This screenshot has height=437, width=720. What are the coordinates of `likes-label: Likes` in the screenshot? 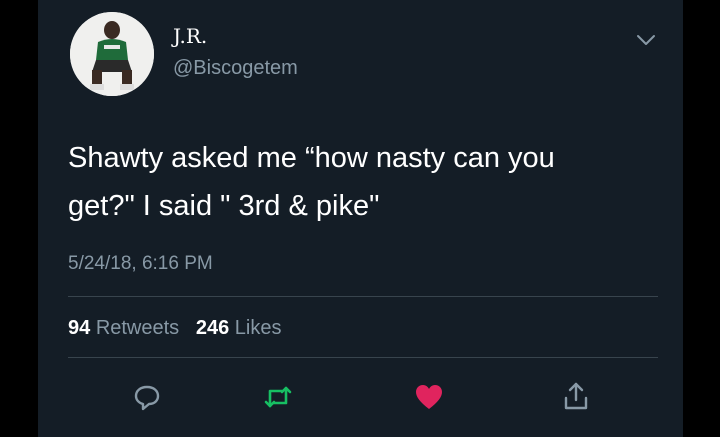 It's located at (258, 328).